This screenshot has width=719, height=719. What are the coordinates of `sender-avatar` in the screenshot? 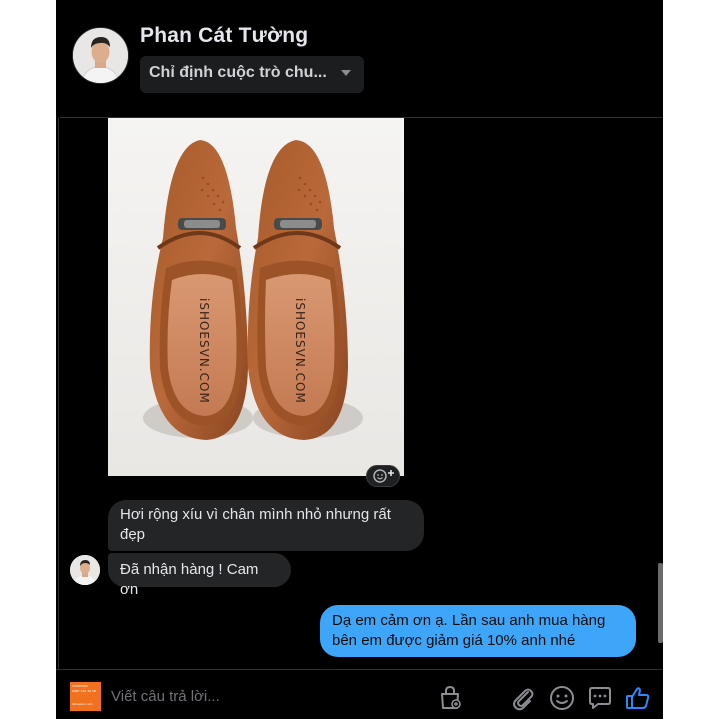 It's located at (85, 570).